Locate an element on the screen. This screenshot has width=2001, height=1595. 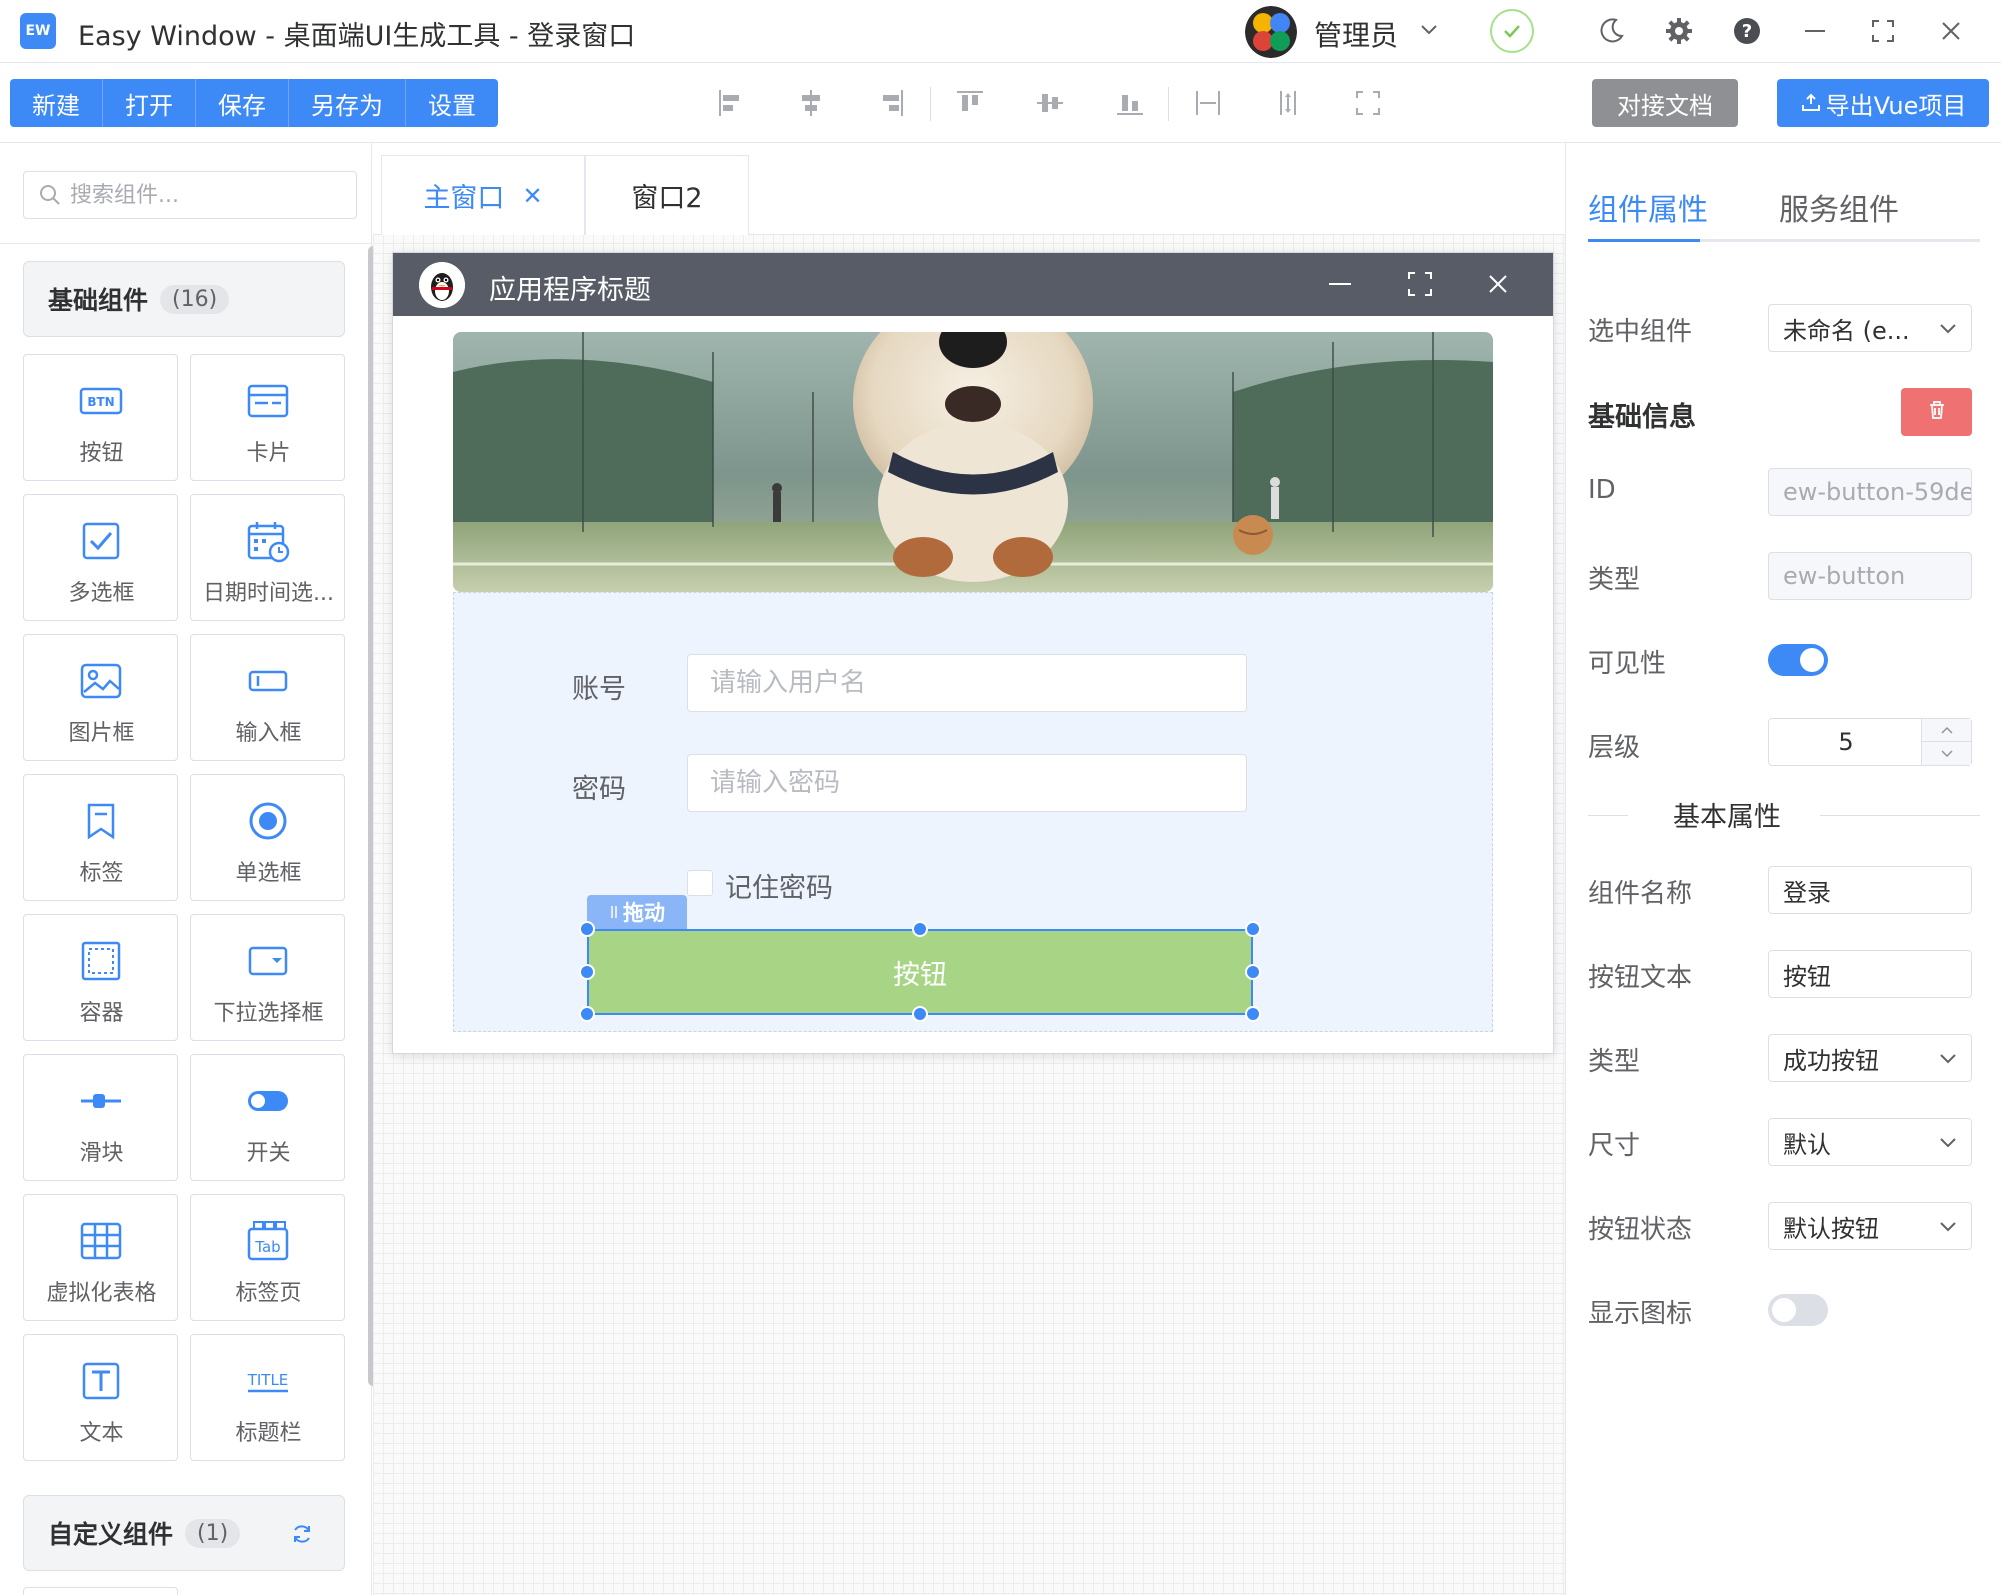
component-checkbox: 多选框 is located at coordinates (100, 557).